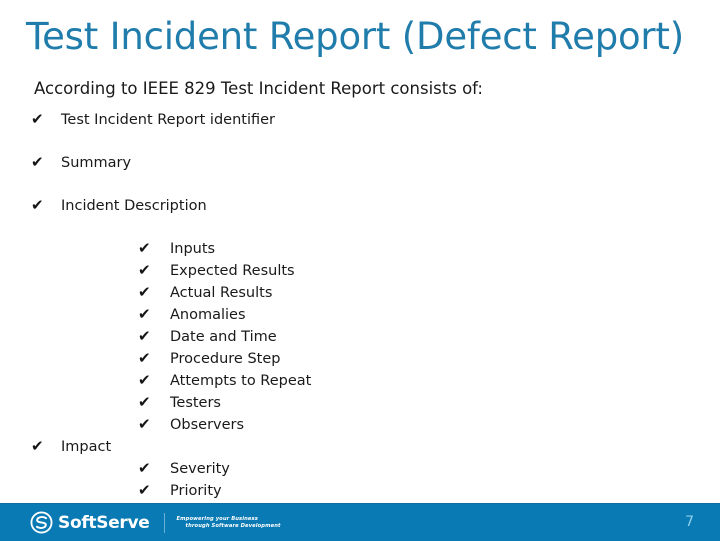 This screenshot has height=541, width=720. What do you see at coordinates (360, 470) in the screenshot?
I see `list-item: ✔ Severity` at bounding box center [360, 470].